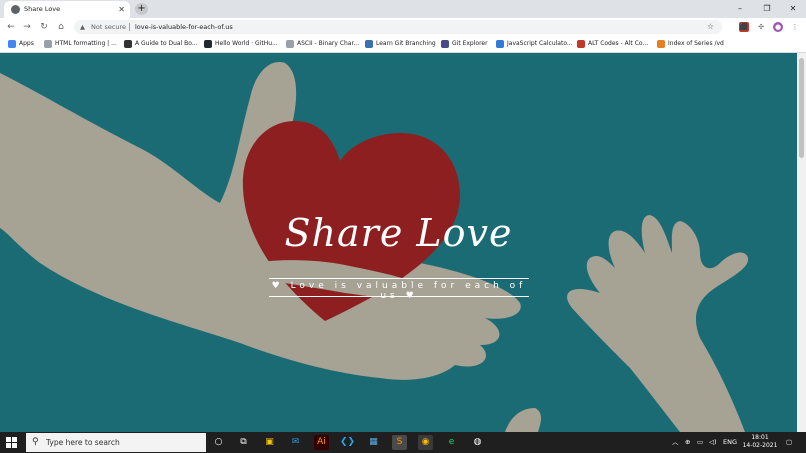  What do you see at coordinates (35, 442) in the screenshot?
I see `search-icon: ⚲` at bounding box center [35, 442].